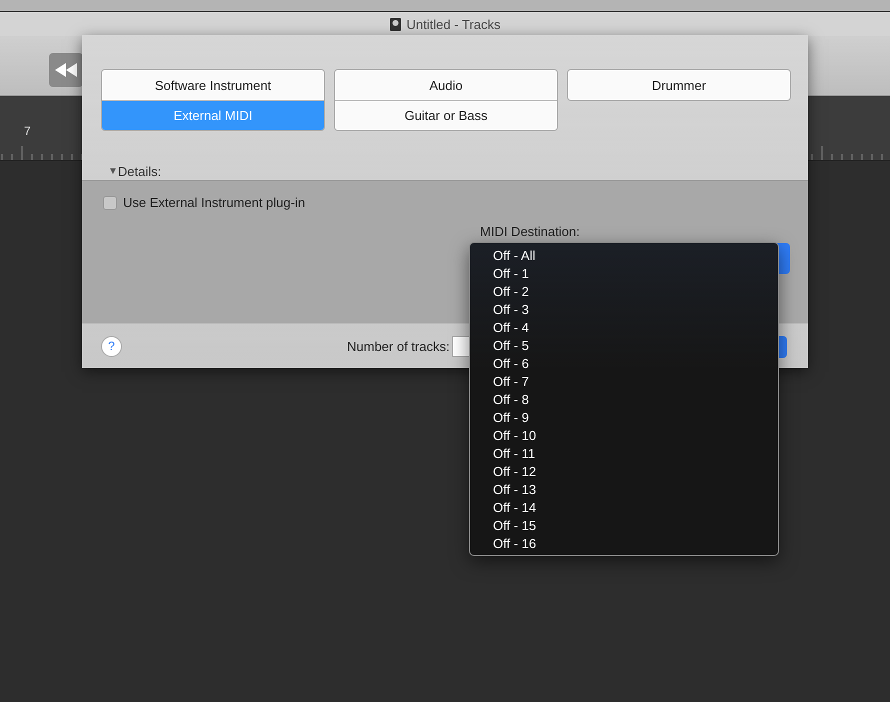 This screenshot has width=890, height=702. What do you see at coordinates (624, 436) in the screenshot?
I see `menu-item: Off - 10` at bounding box center [624, 436].